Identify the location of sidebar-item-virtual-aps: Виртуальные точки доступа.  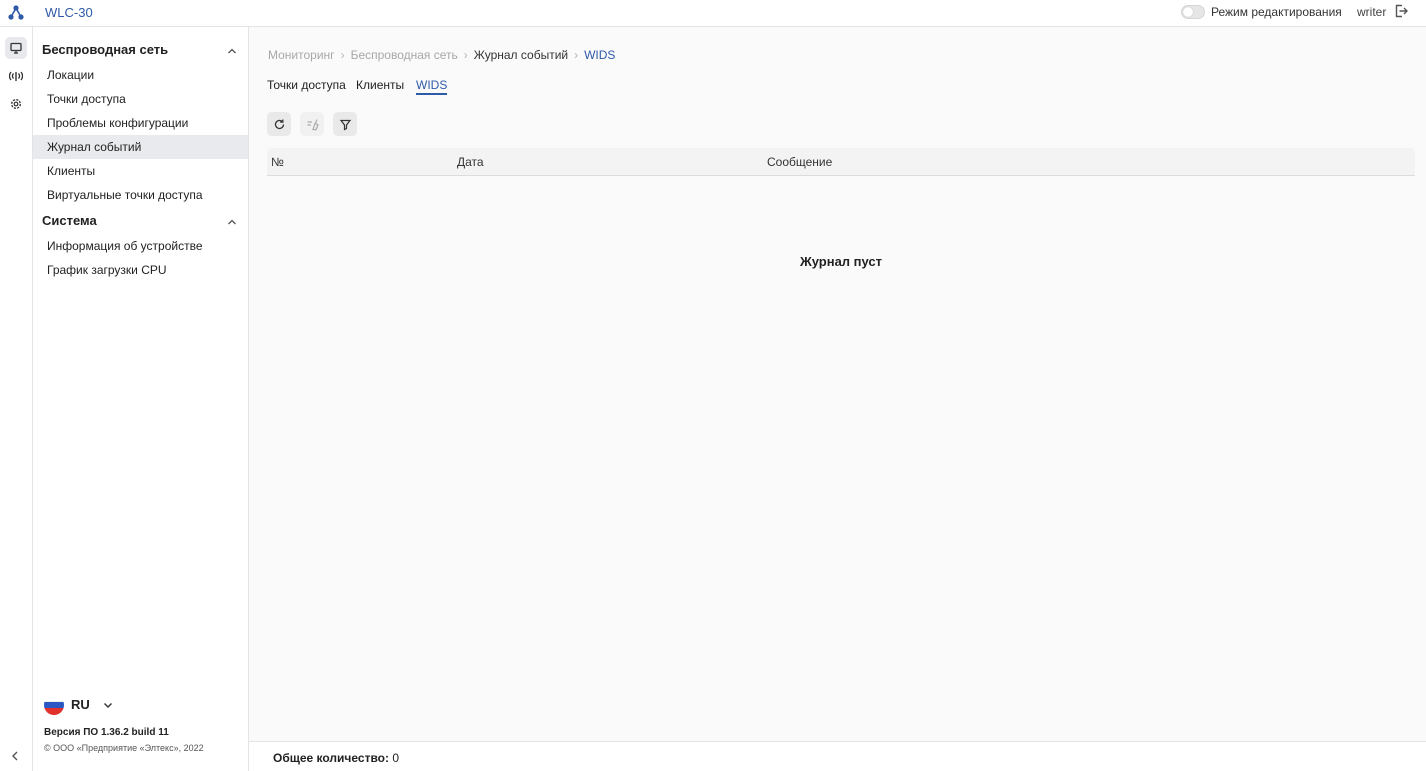
(140, 195).